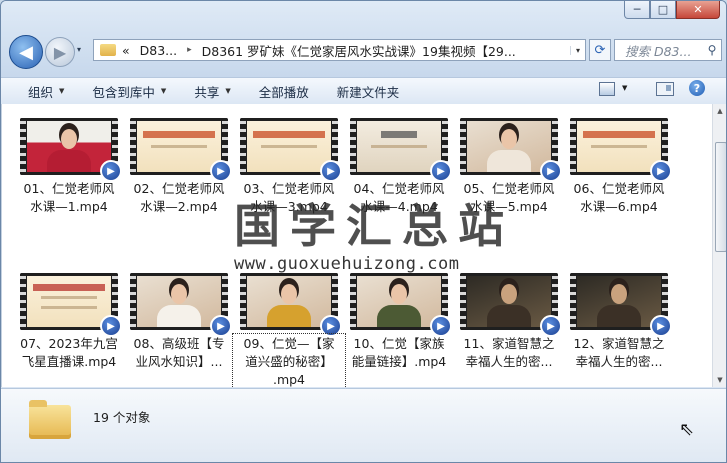  Describe the element at coordinates (122, 417) in the screenshot. I see `item-count: 19 个对象` at that location.